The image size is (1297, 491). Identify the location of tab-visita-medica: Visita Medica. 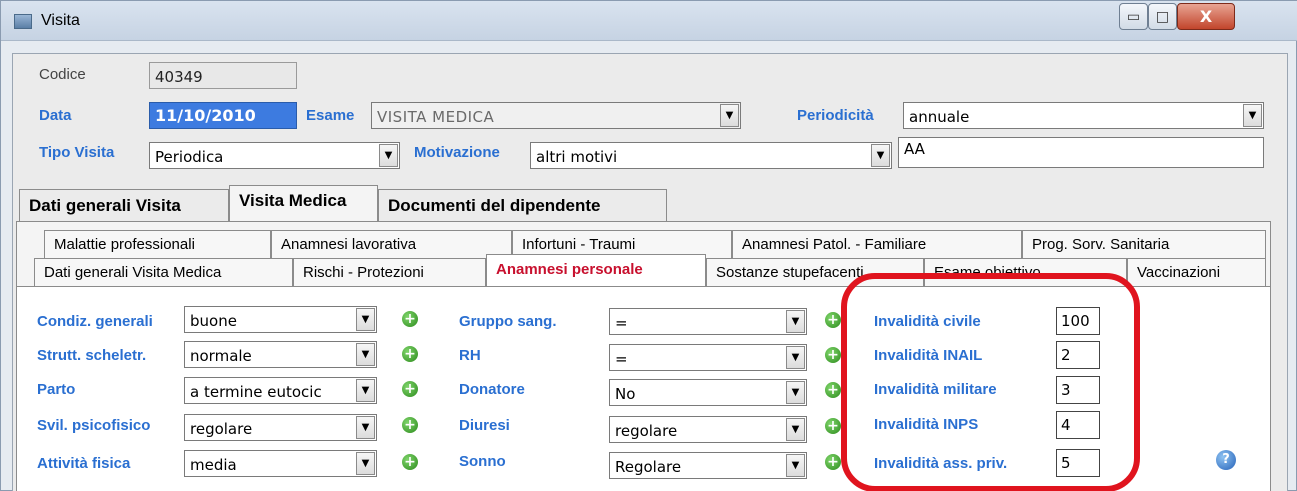
(303, 203).